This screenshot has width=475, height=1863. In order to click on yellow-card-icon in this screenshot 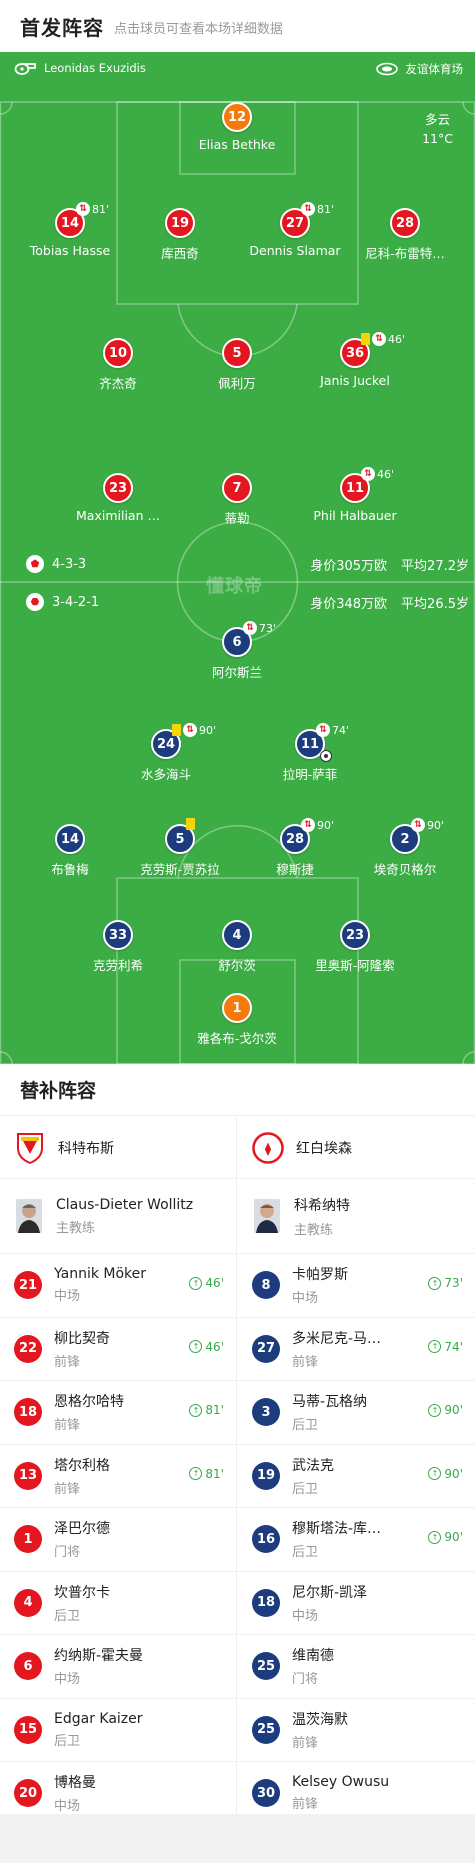, I will do `click(190, 824)`.